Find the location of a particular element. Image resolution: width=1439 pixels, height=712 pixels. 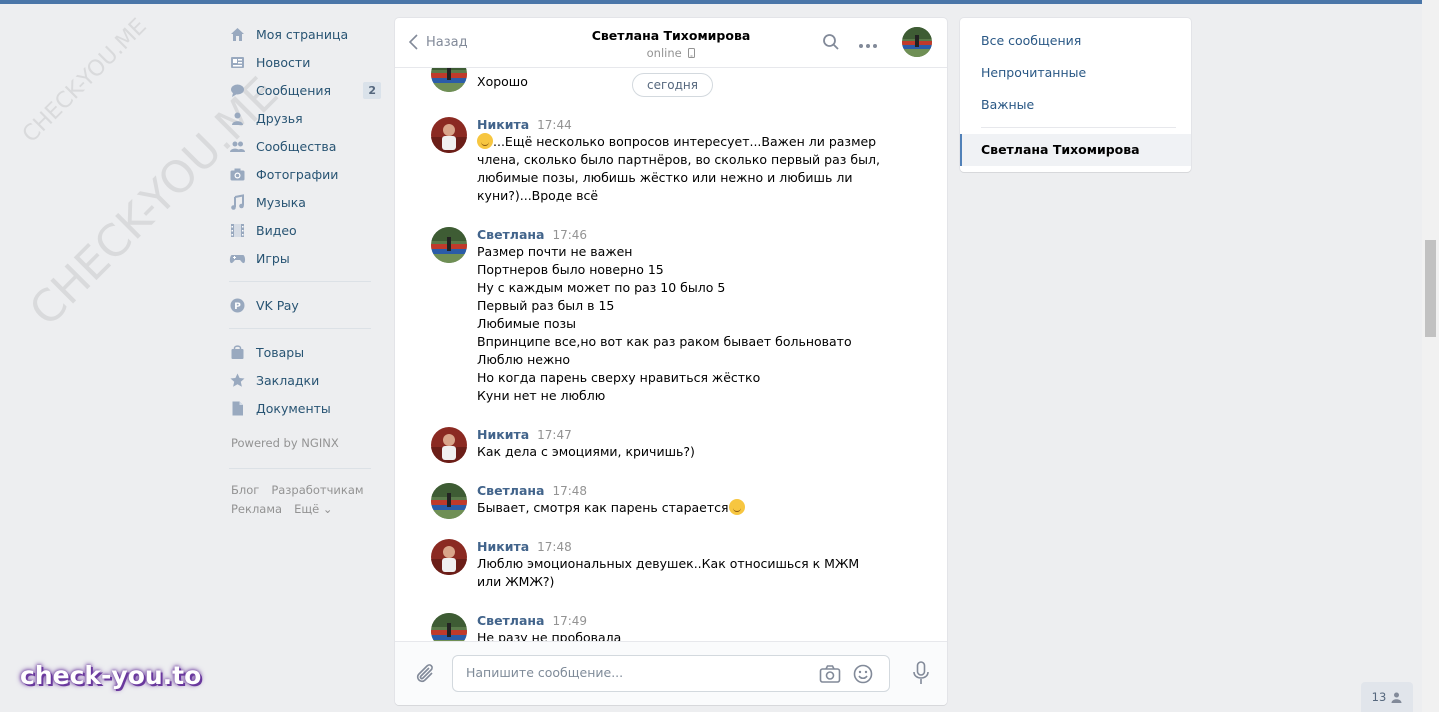

watermark-small: CHECK-YOU.ME is located at coordinates (85, 80).